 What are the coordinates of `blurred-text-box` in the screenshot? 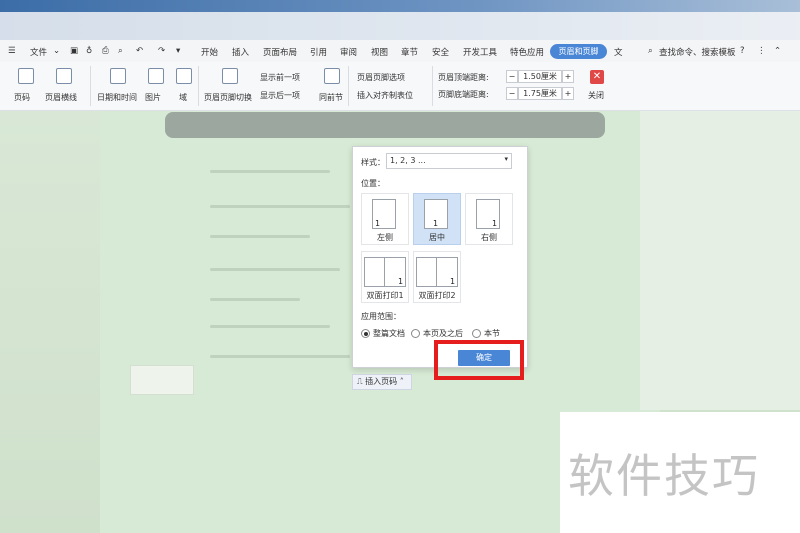 It's located at (162, 380).